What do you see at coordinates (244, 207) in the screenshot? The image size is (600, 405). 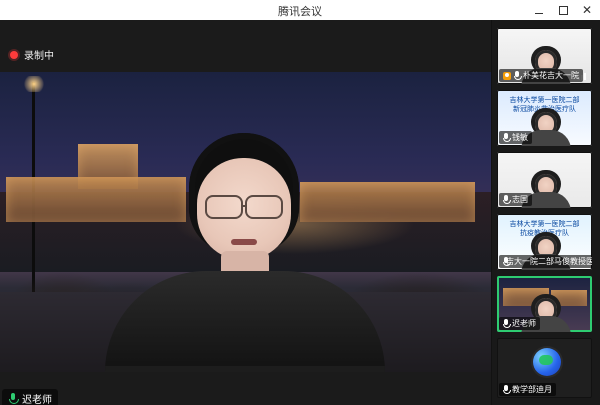 I see `speaker-glasses` at bounding box center [244, 207].